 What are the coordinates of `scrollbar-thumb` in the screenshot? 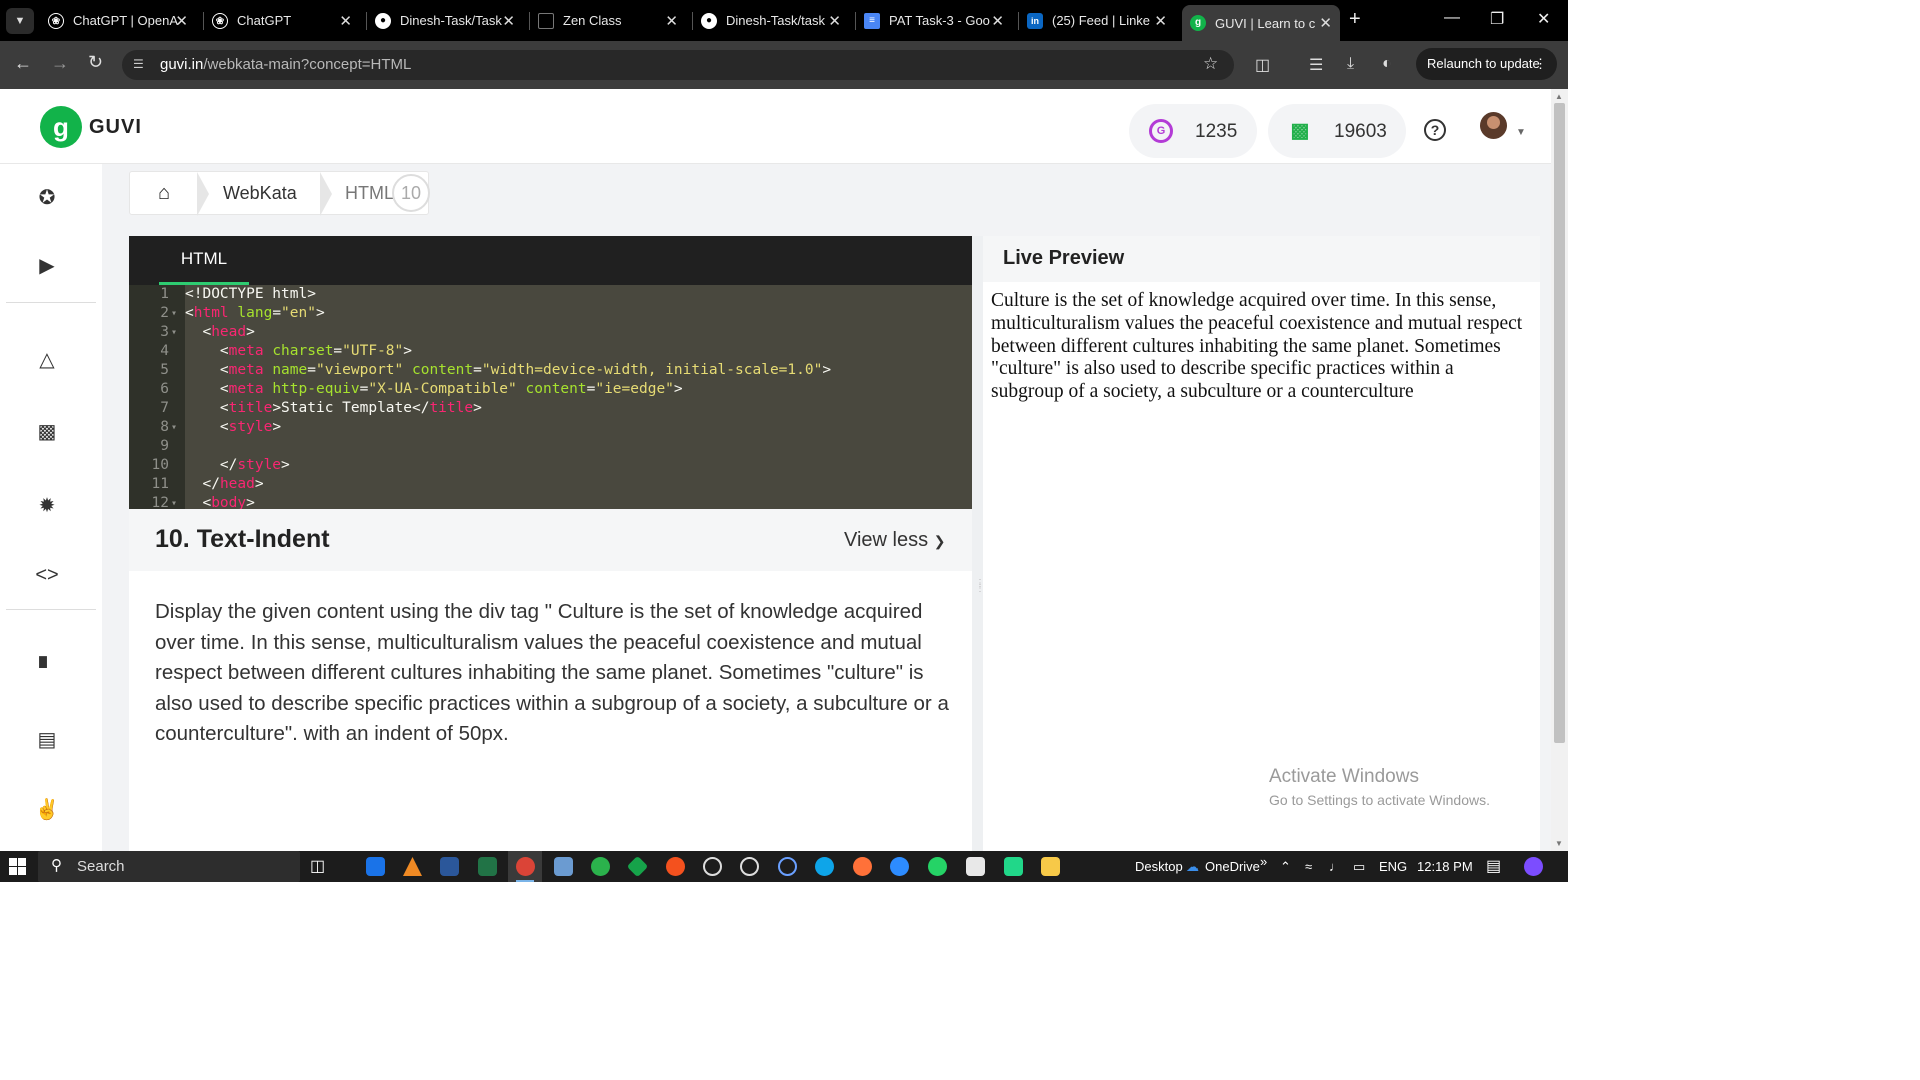 It's located at (1559, 423).